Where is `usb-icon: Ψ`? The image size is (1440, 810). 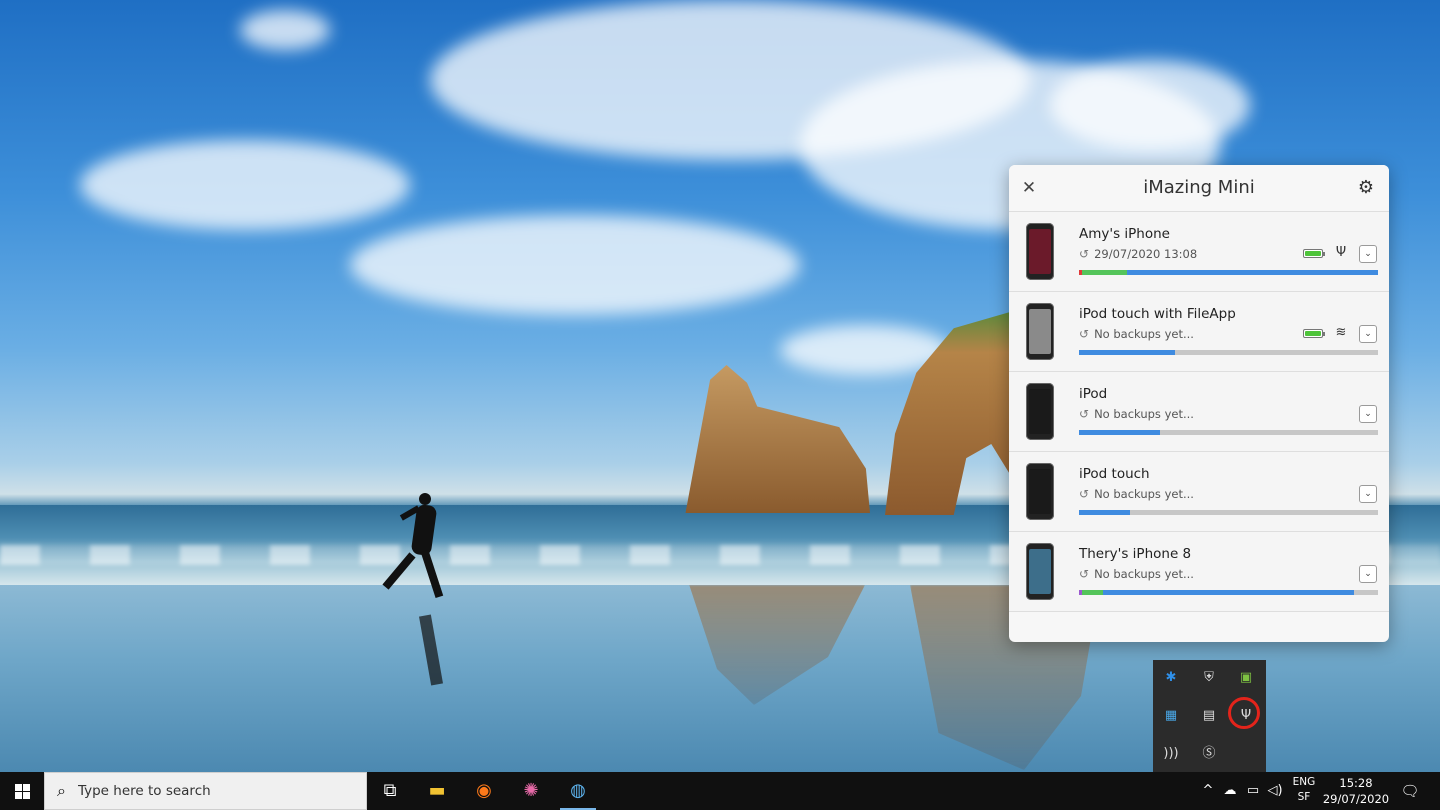 usb-icon: Ψ is located at coordinates (1341, 252).